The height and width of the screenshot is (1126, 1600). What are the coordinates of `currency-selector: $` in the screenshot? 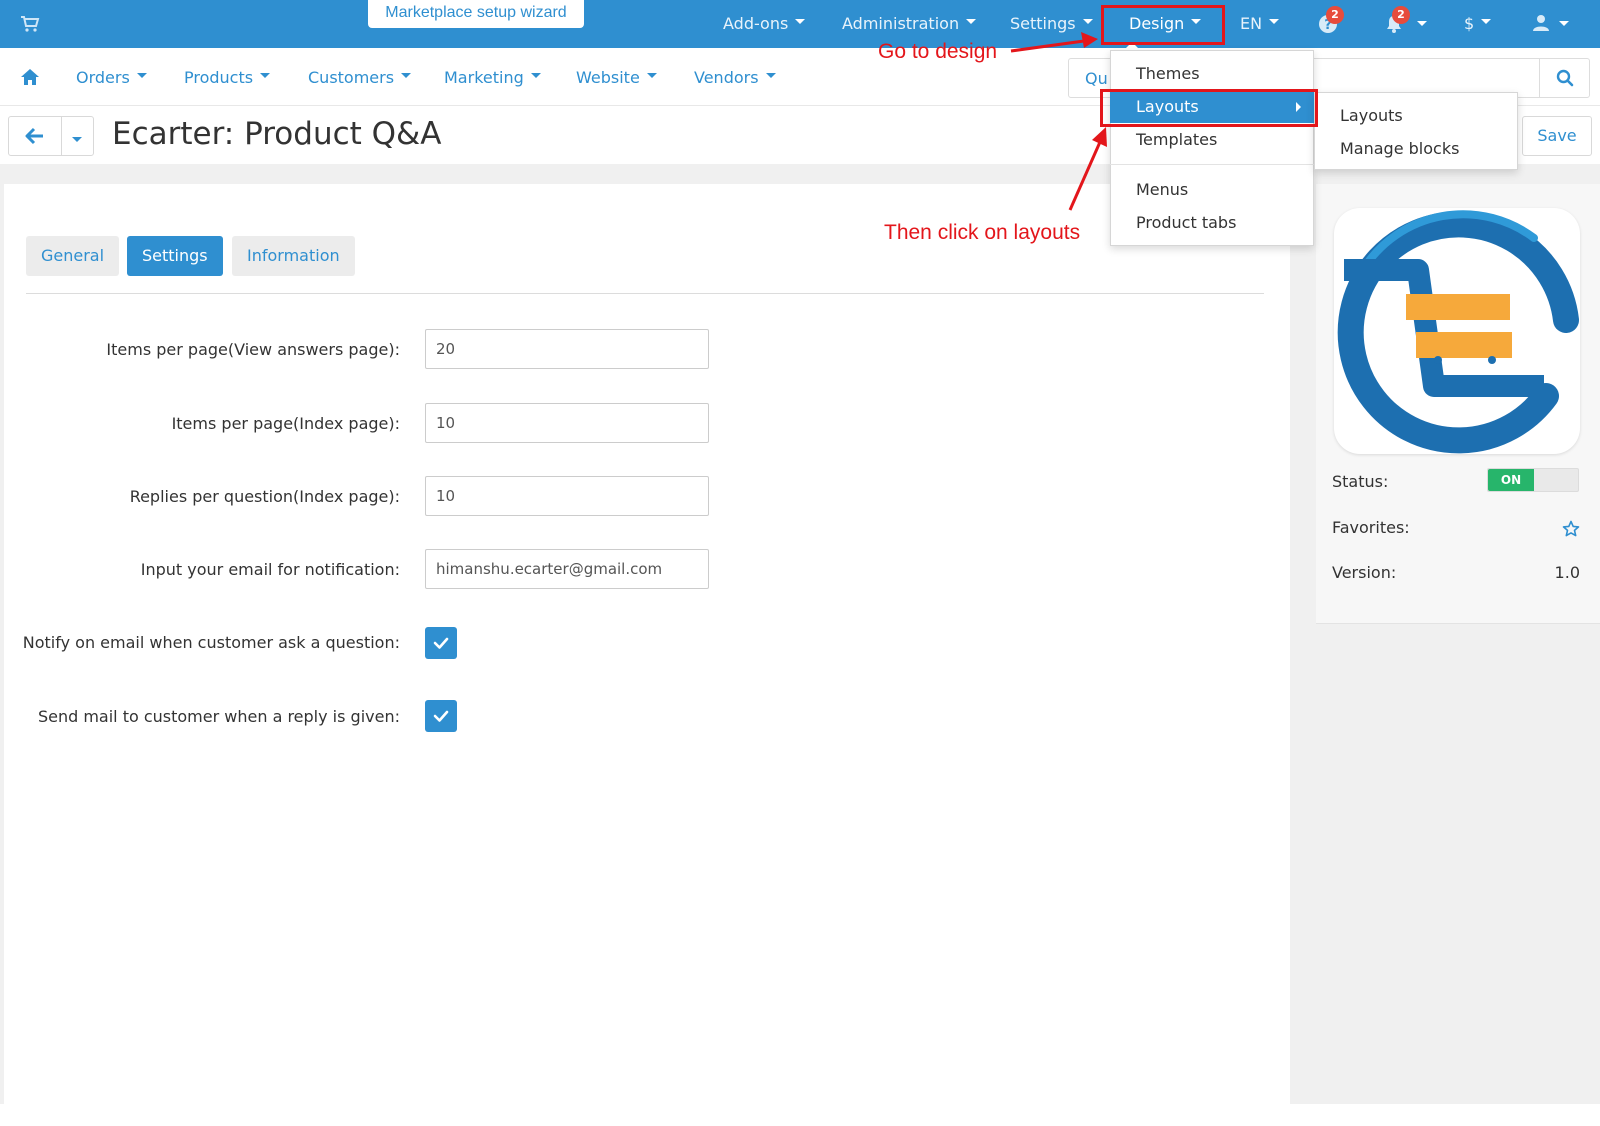 It's located at (1478, 24).